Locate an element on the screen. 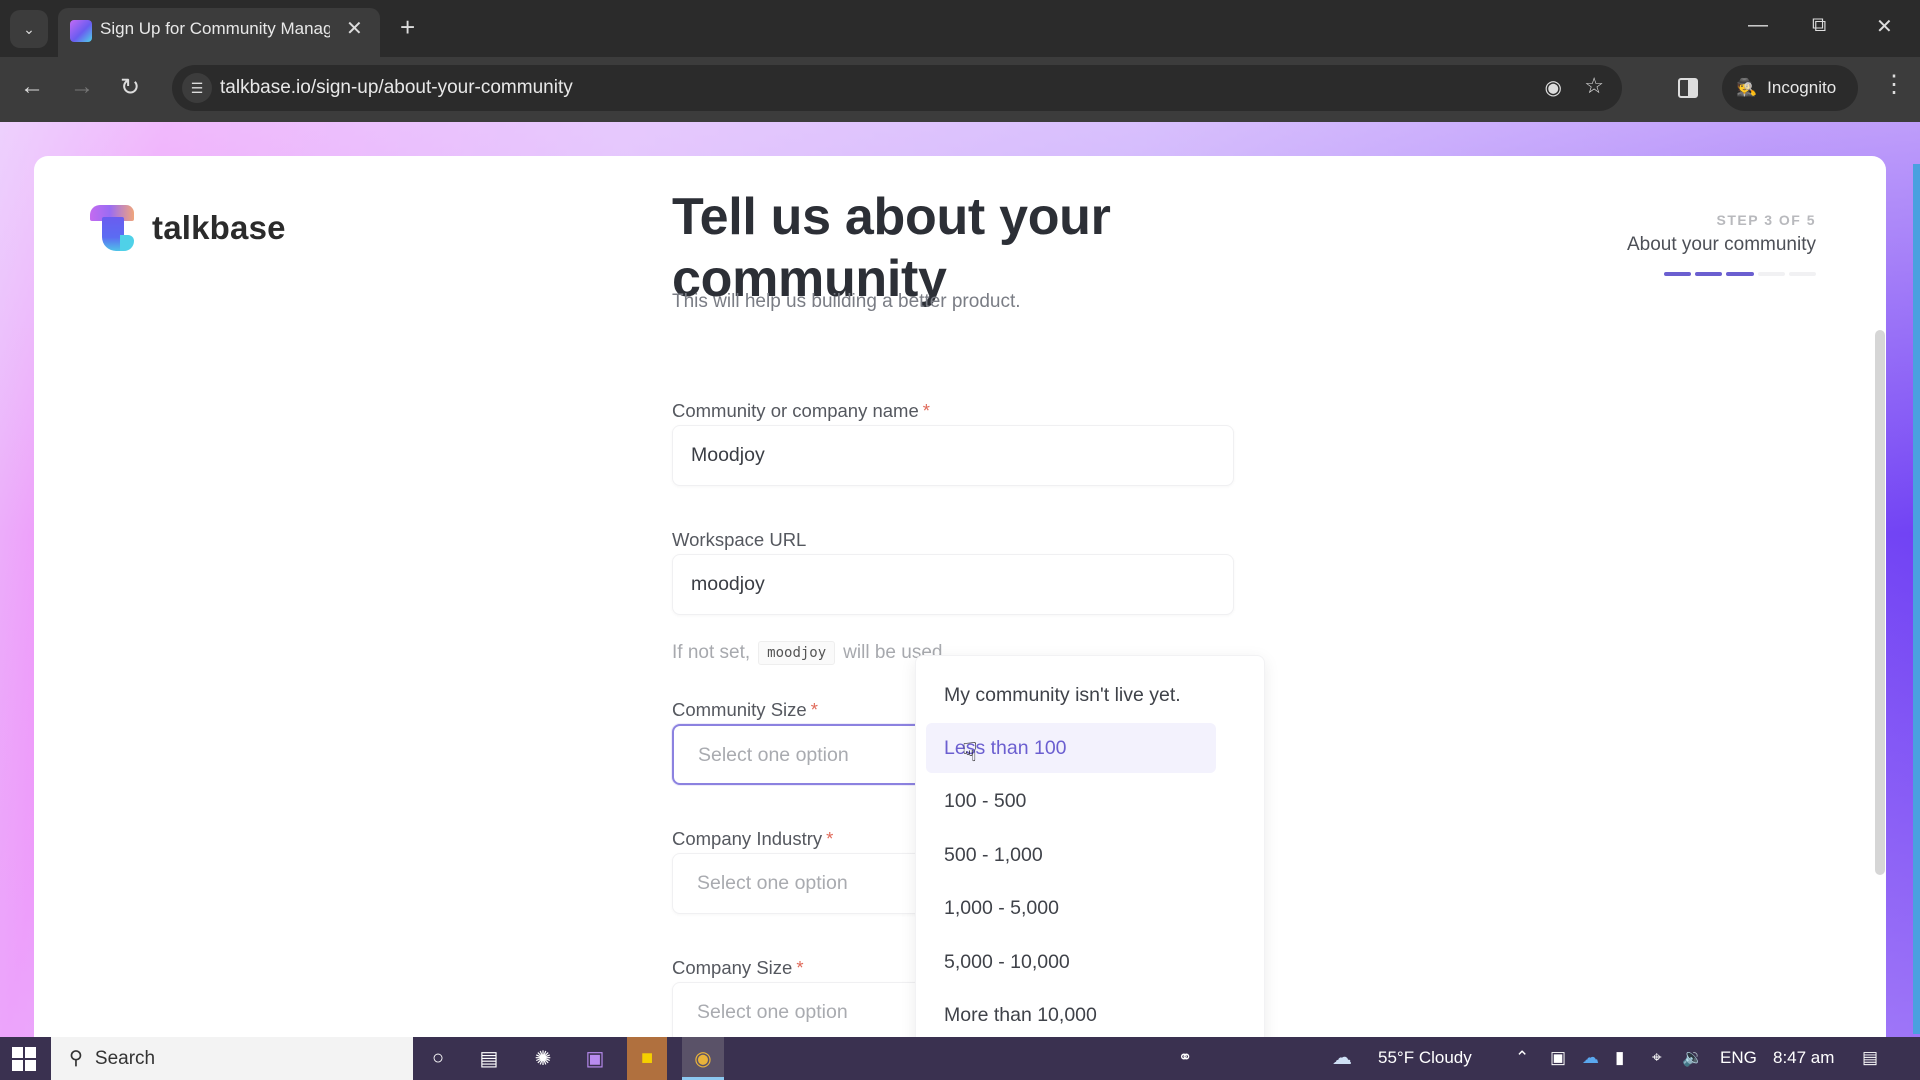 The width and height of the screenshot is (1920, 1080). slack-icon: ✺ is located at coordinates (543, 1058).